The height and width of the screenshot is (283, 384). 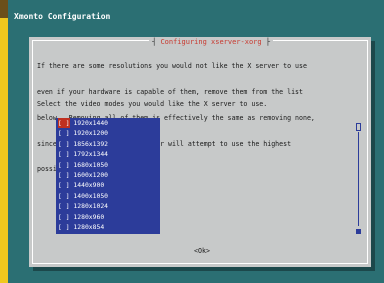 What do you see at coordinates (62, 16) in the screenshot?
I see `window-title: Xmonto Configuration` at bounding box center [62, 16].